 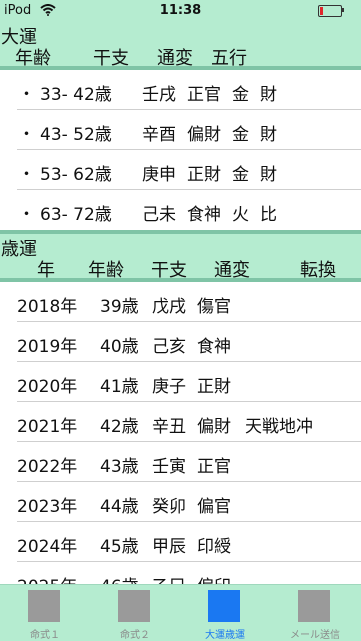 What do you see at coordinates (315, 635) in the screenshot?
I see `tab-label: メール送信` at bounding box center [315, 635].